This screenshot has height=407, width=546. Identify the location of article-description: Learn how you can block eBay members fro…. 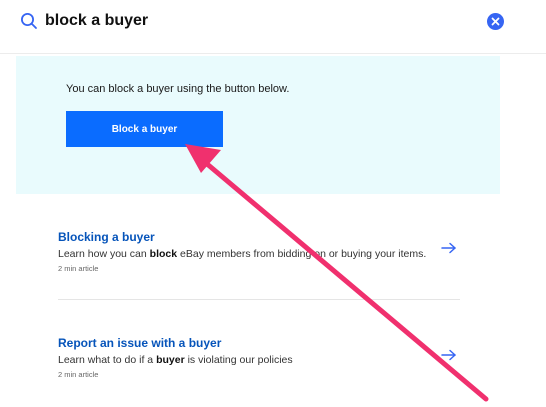
(268, 254).